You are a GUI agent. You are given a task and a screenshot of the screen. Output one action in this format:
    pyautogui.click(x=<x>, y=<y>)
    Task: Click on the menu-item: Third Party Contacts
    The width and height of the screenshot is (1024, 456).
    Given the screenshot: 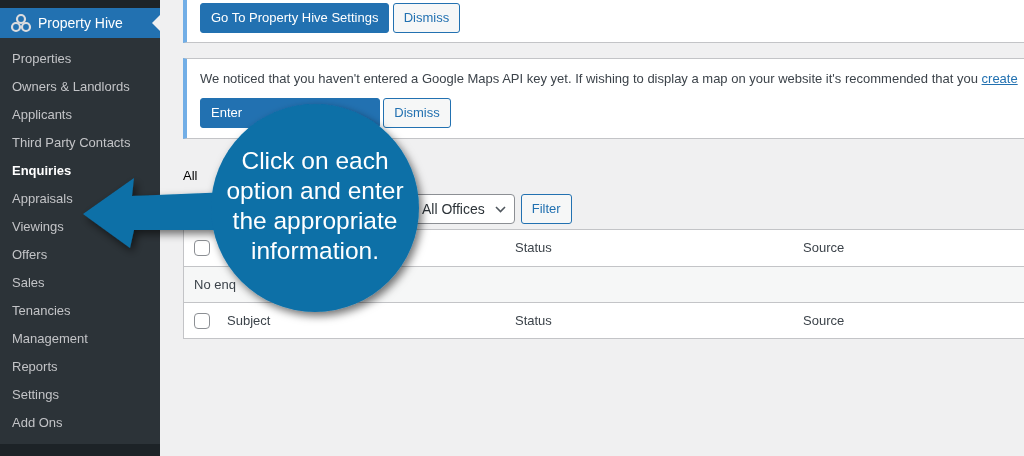 What is the action you would take?
    pyautogui.click(x=80, y=143)
    